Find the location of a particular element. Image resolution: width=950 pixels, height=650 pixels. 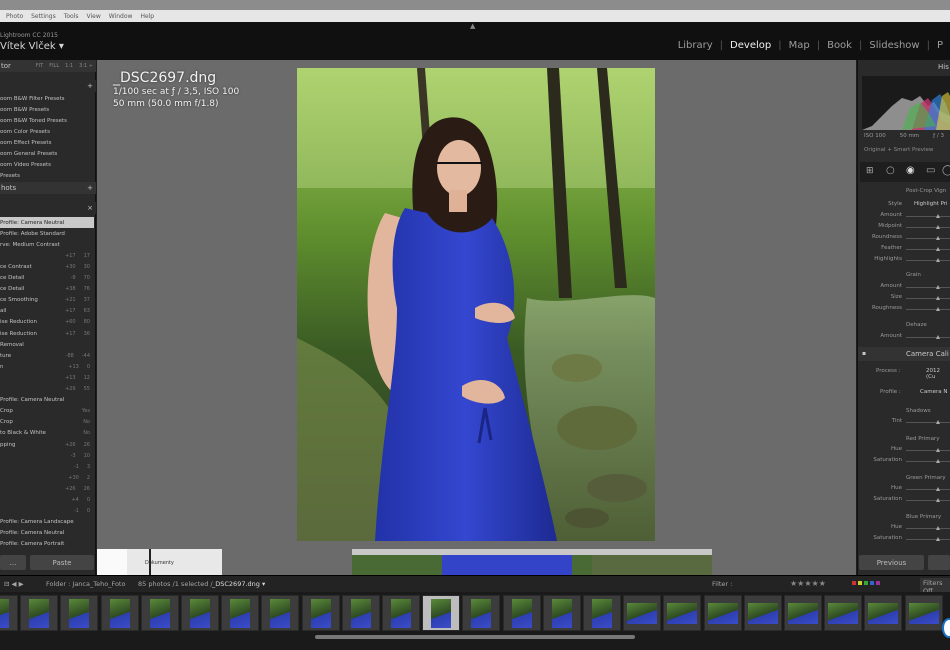

history-step: Removal is located at coordinates (47, 344).